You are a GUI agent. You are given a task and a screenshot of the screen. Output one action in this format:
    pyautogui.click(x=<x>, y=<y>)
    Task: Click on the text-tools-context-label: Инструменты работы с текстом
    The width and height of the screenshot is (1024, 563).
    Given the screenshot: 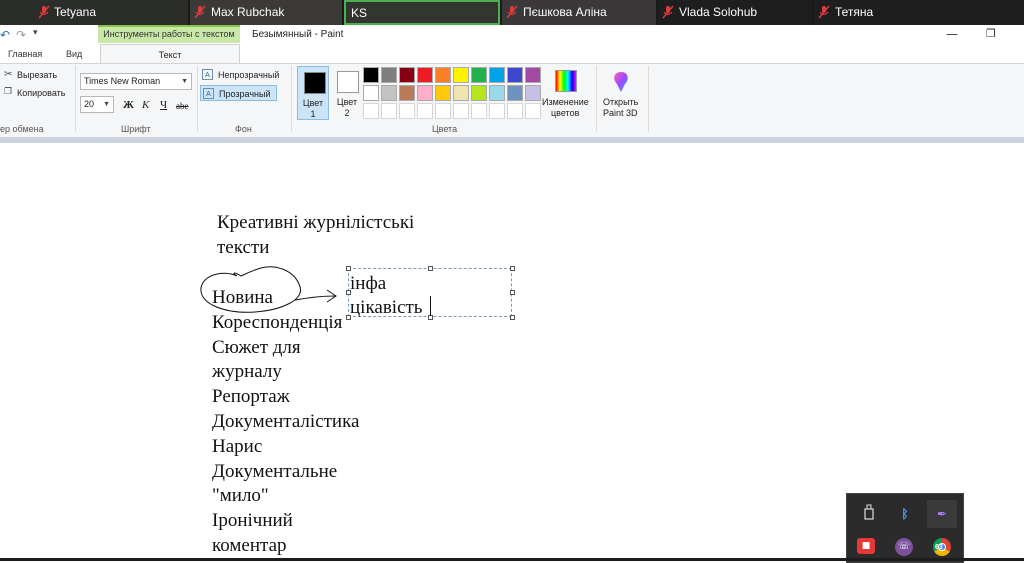 What is the action you would take?
    pyautogui.click(x=169, y=34)
    